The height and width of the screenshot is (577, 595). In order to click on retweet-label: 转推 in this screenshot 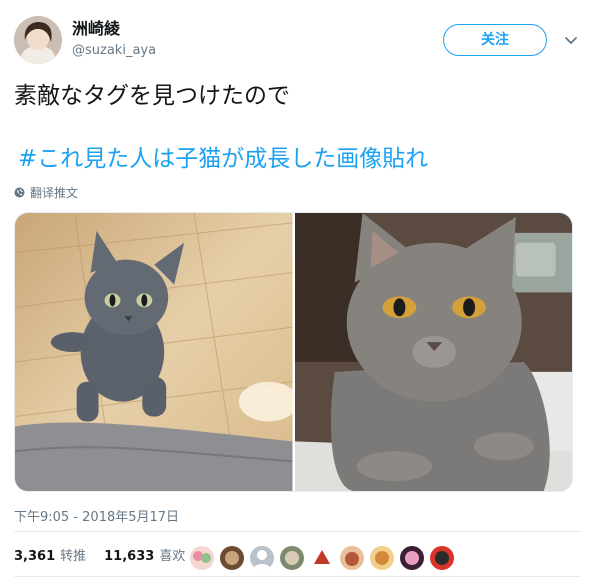, I will do `click(73, 556)`.